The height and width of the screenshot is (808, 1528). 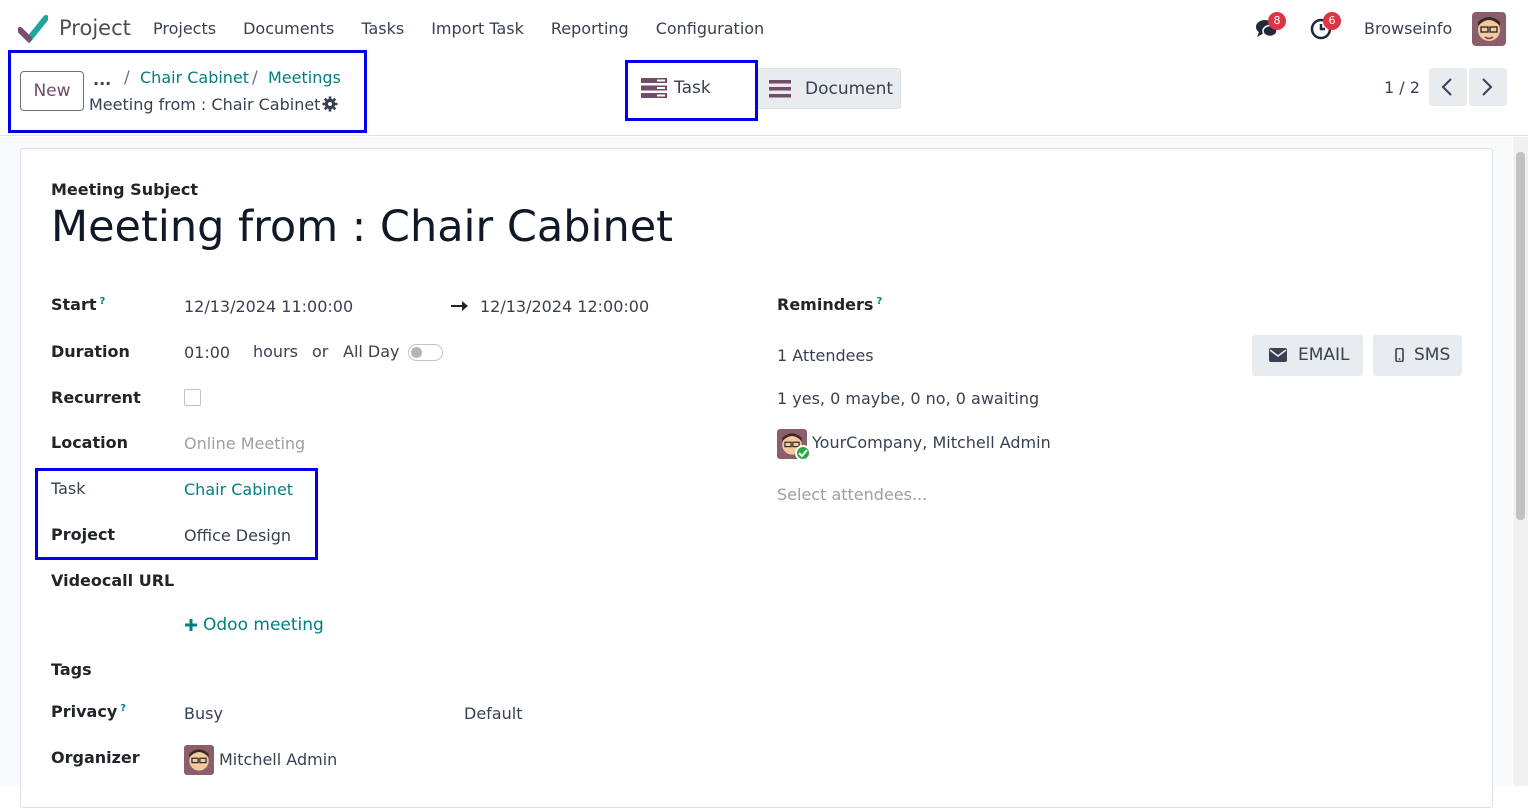 What do you see at coordinates (244, 443) in the screenshot?
I see `location-field: Online Meeting` at bounding box center [244, 443].